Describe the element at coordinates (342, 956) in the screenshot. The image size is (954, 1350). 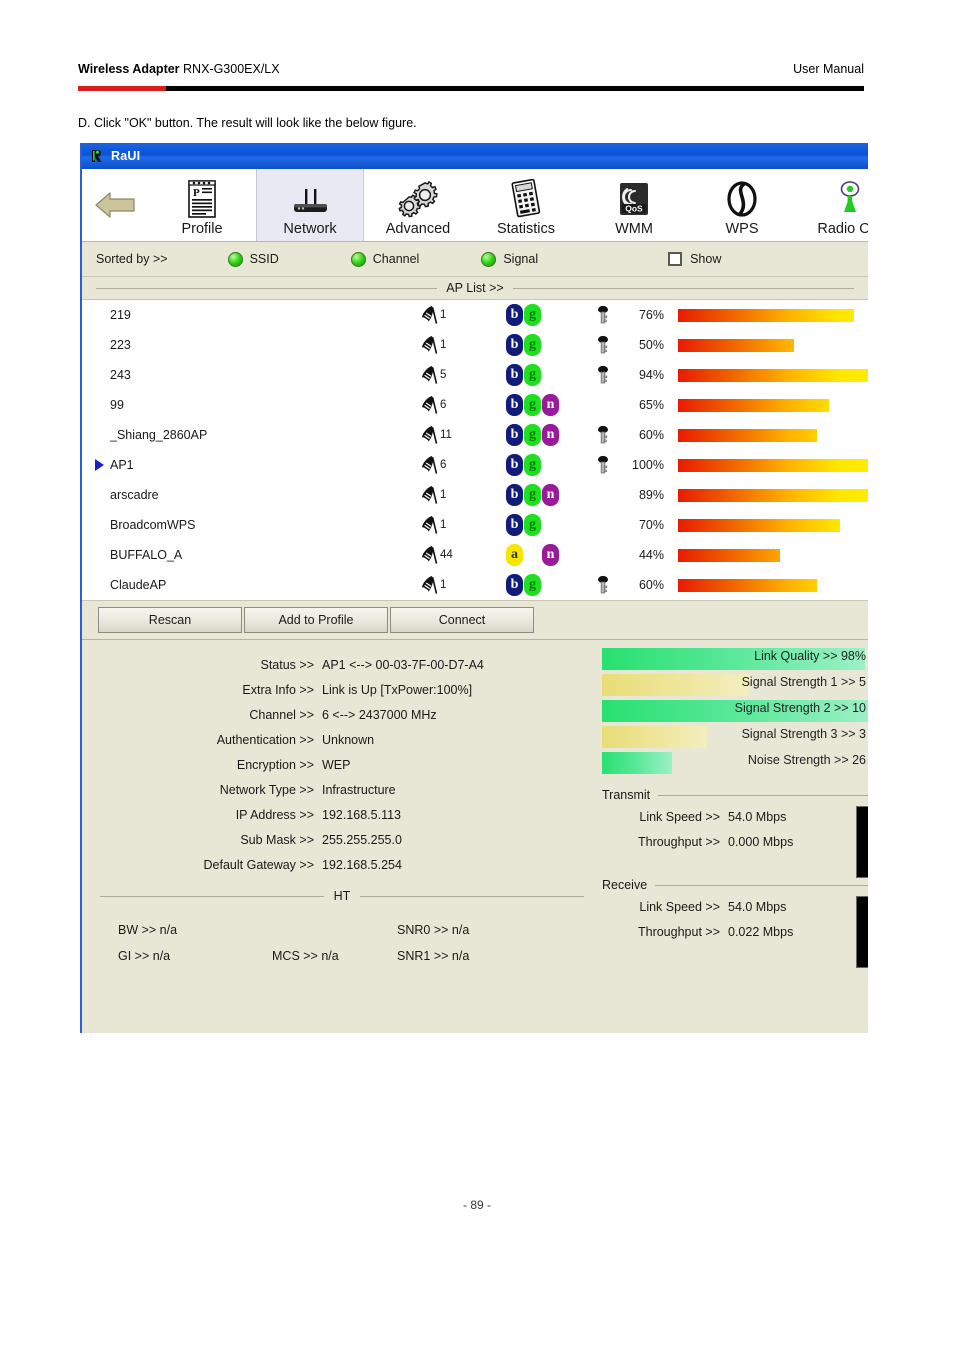
I see `ht-row-2: GI >> n/a MCS >> n/a SNR1 >> n/a` at that location.